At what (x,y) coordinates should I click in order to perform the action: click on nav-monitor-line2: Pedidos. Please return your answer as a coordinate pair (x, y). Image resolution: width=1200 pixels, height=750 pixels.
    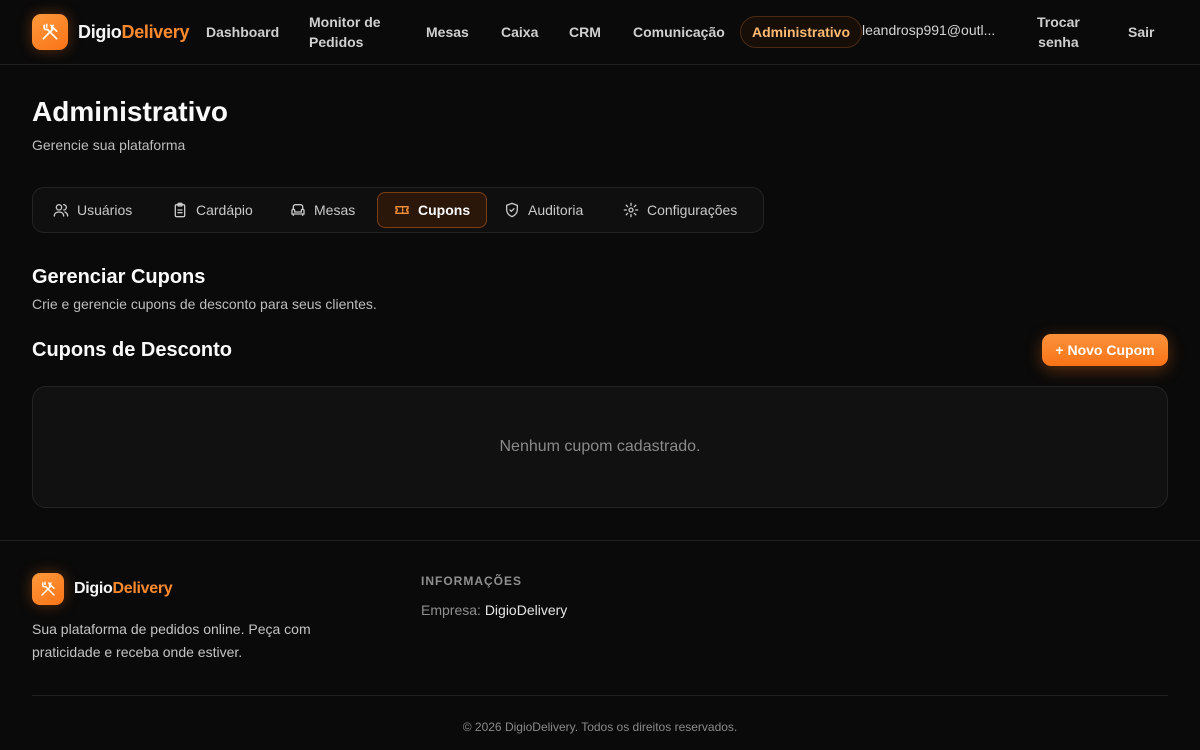
    Looking at the image, I should click on (336, 42).